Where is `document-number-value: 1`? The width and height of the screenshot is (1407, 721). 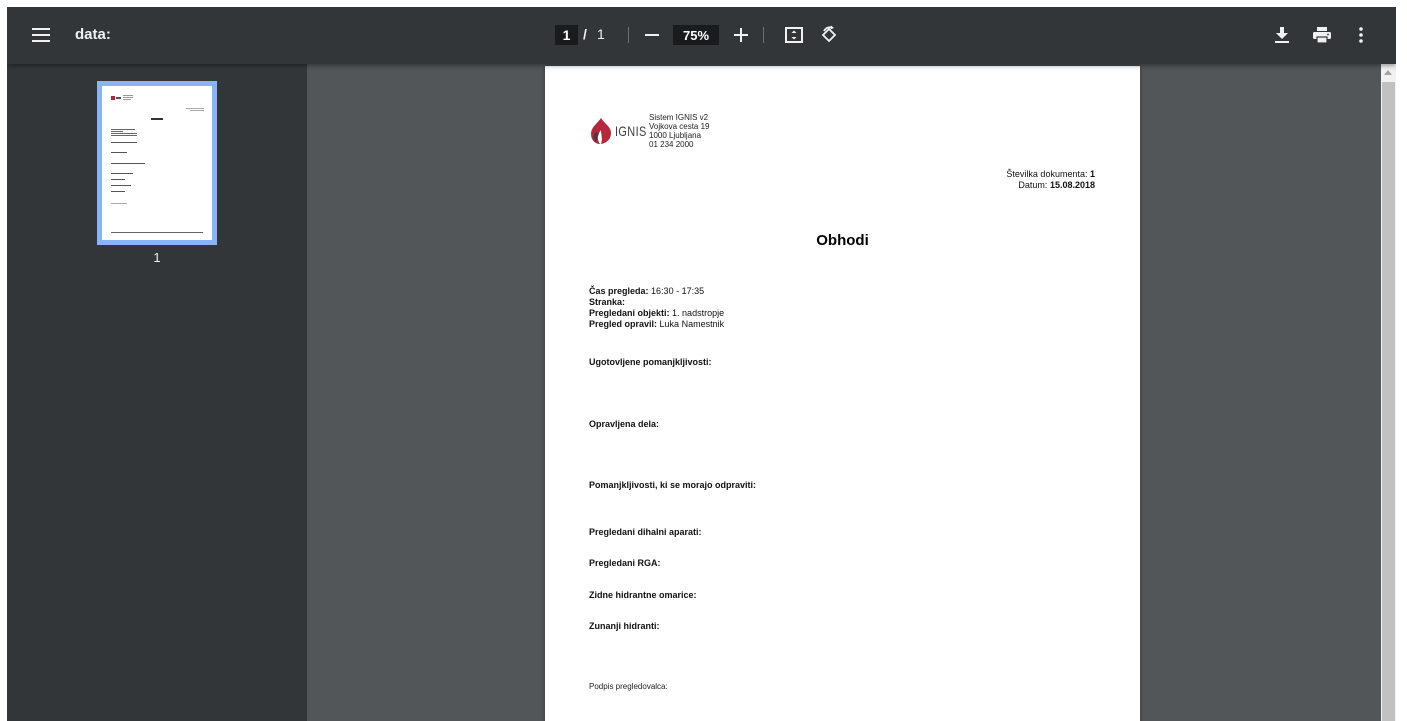 document-number-value: 1 is located at coordinates (1092, 174).